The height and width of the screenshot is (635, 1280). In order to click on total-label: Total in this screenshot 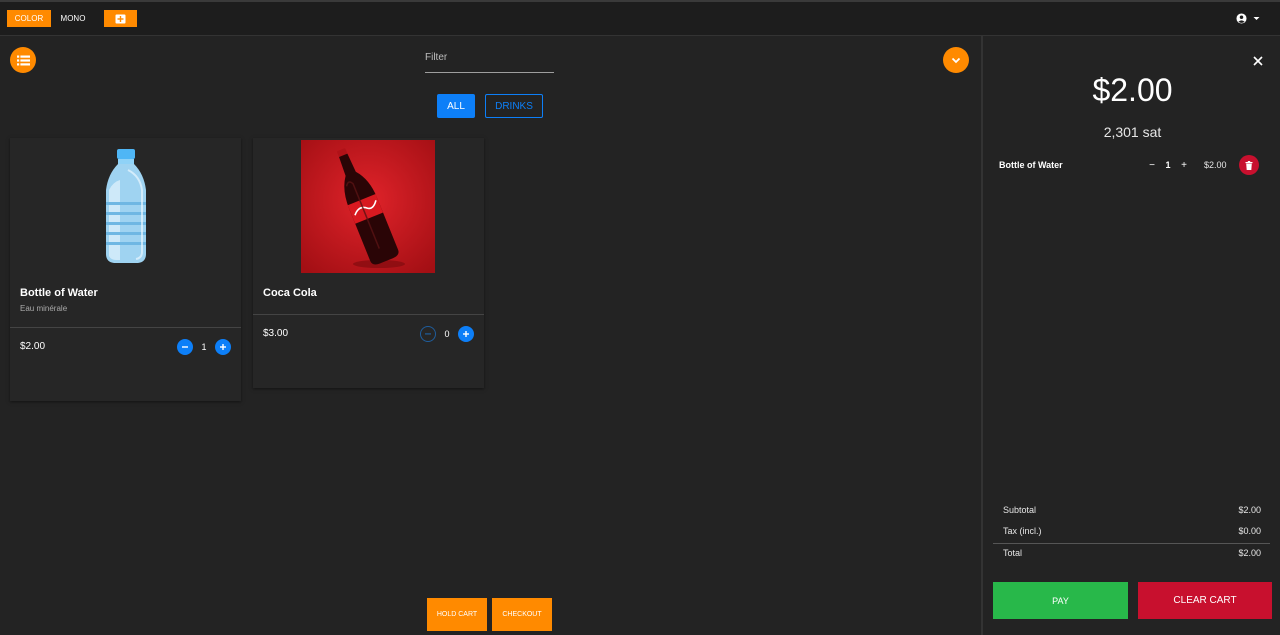, I will do `click(1013, 553)`.